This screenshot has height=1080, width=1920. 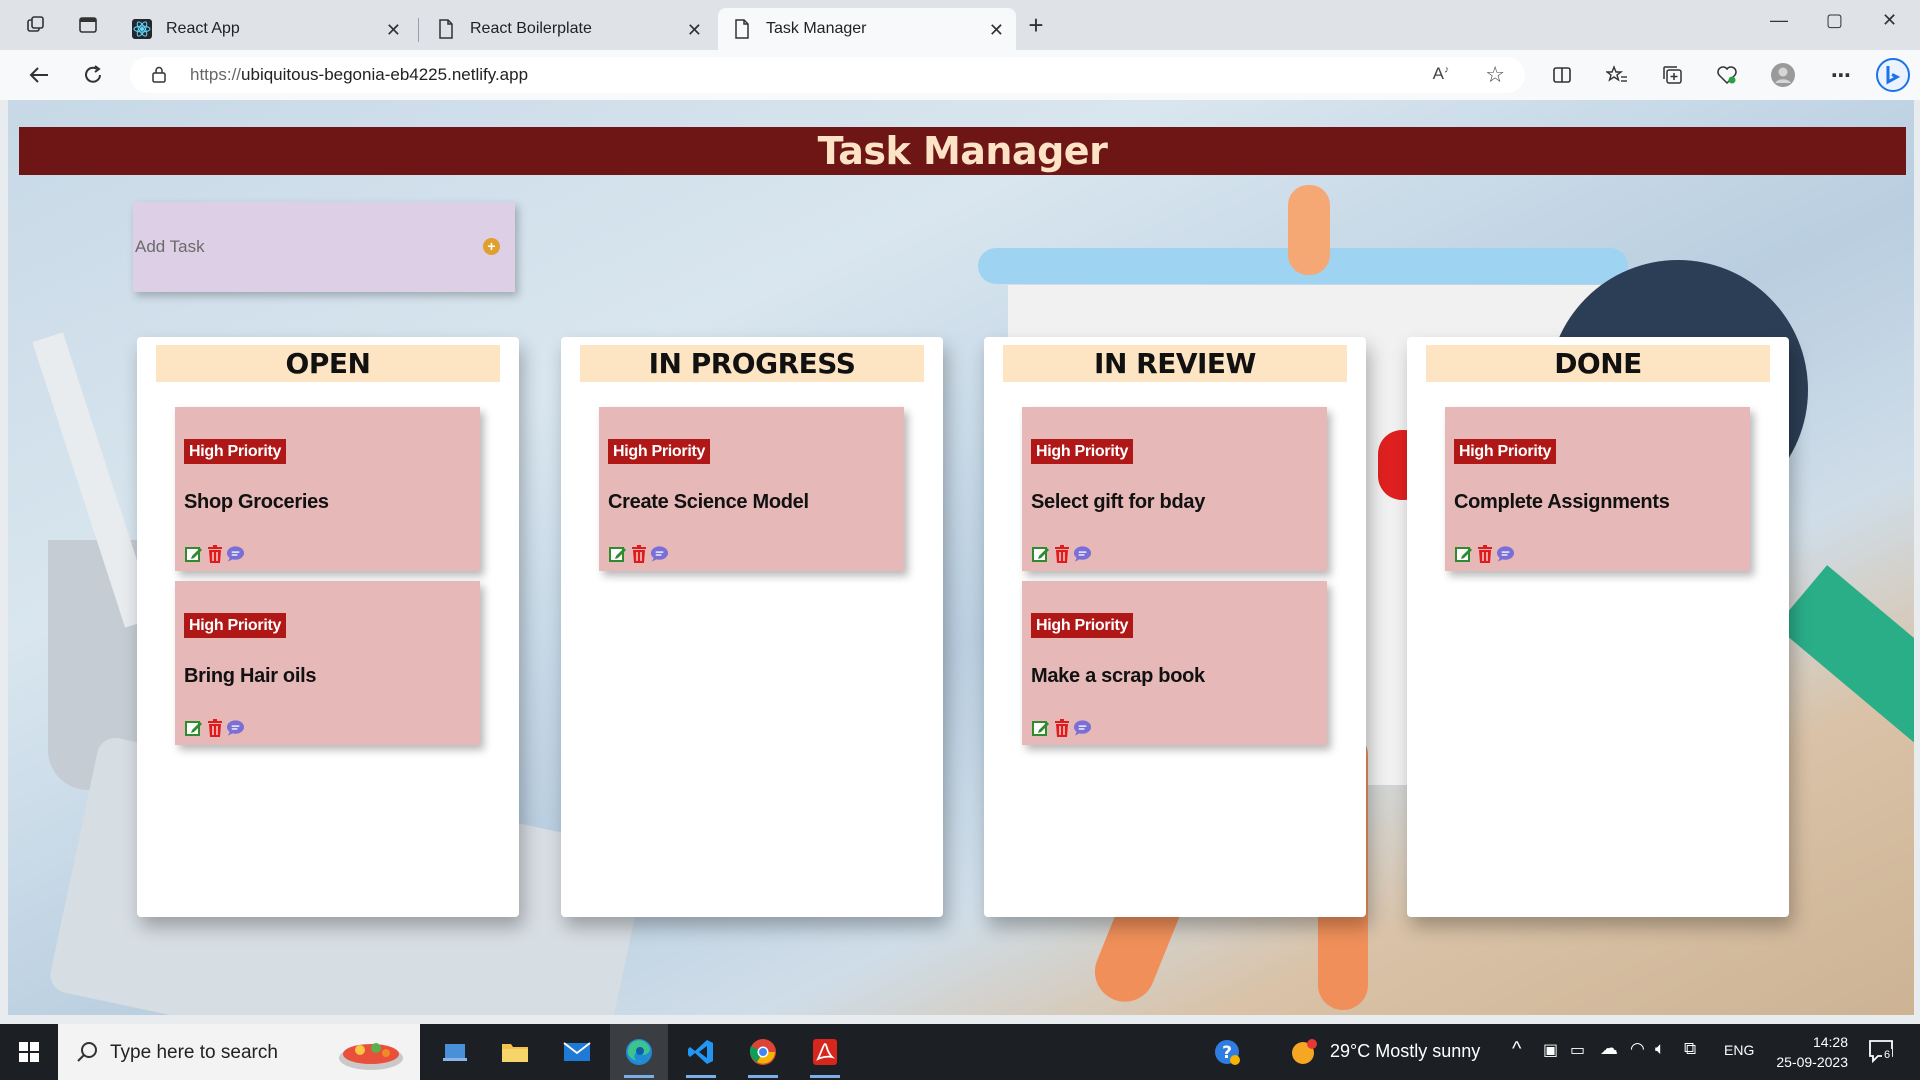 What do you see at coordinates (531, 28) in the screenshot?
I see `tab-title: React Boilerplate` at bounding box center [531, 28].